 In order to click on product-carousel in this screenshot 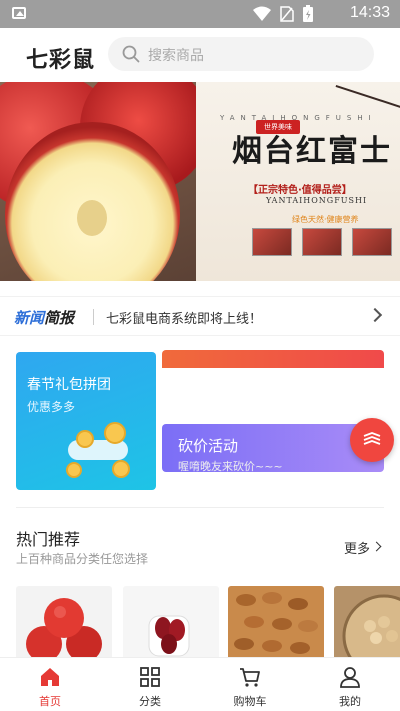, I will do `click(208, 623)`.